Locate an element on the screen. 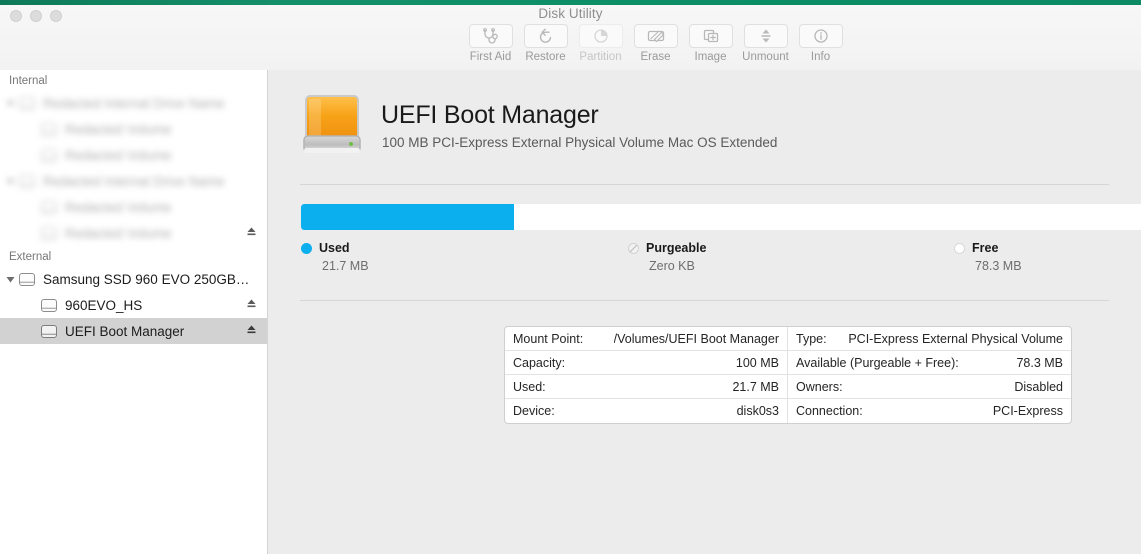  info-key: Connection: is located at coordinates (829, 411).